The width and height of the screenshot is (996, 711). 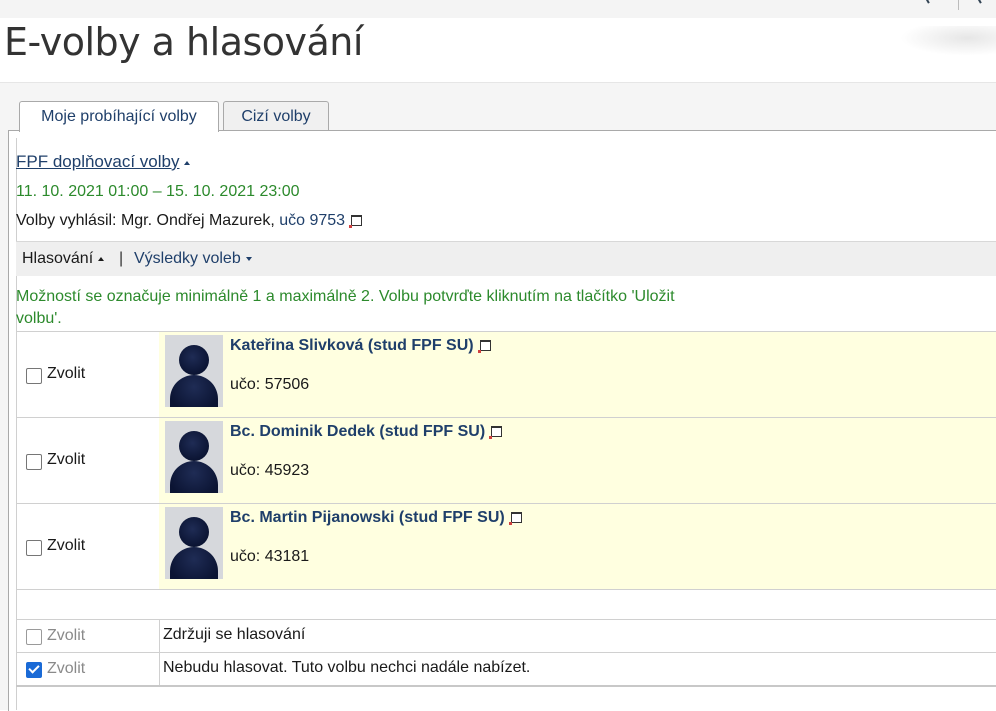 I want to click on tab-my-elections: Moje probíhající volby, so click(x=119, y=116).